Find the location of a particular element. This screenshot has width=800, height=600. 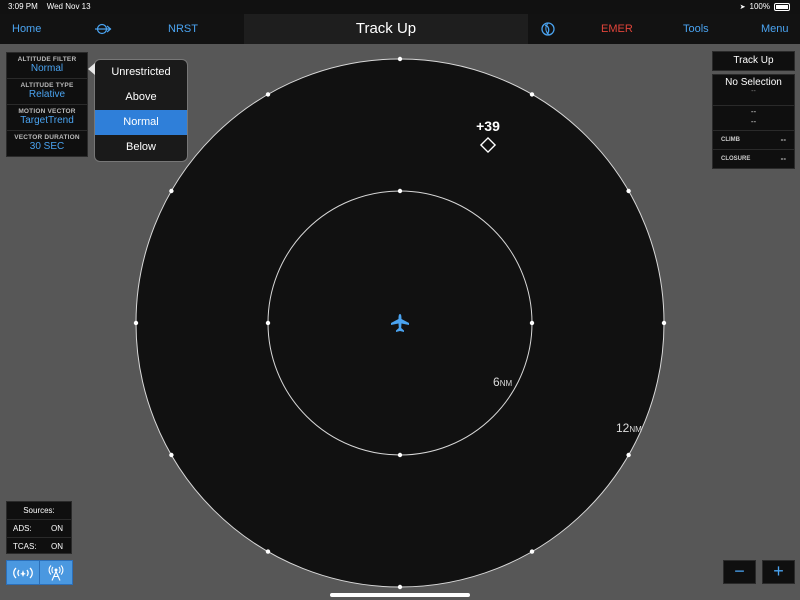

motion-vector-value: TargetTrend is located at coordinates (47, 120).